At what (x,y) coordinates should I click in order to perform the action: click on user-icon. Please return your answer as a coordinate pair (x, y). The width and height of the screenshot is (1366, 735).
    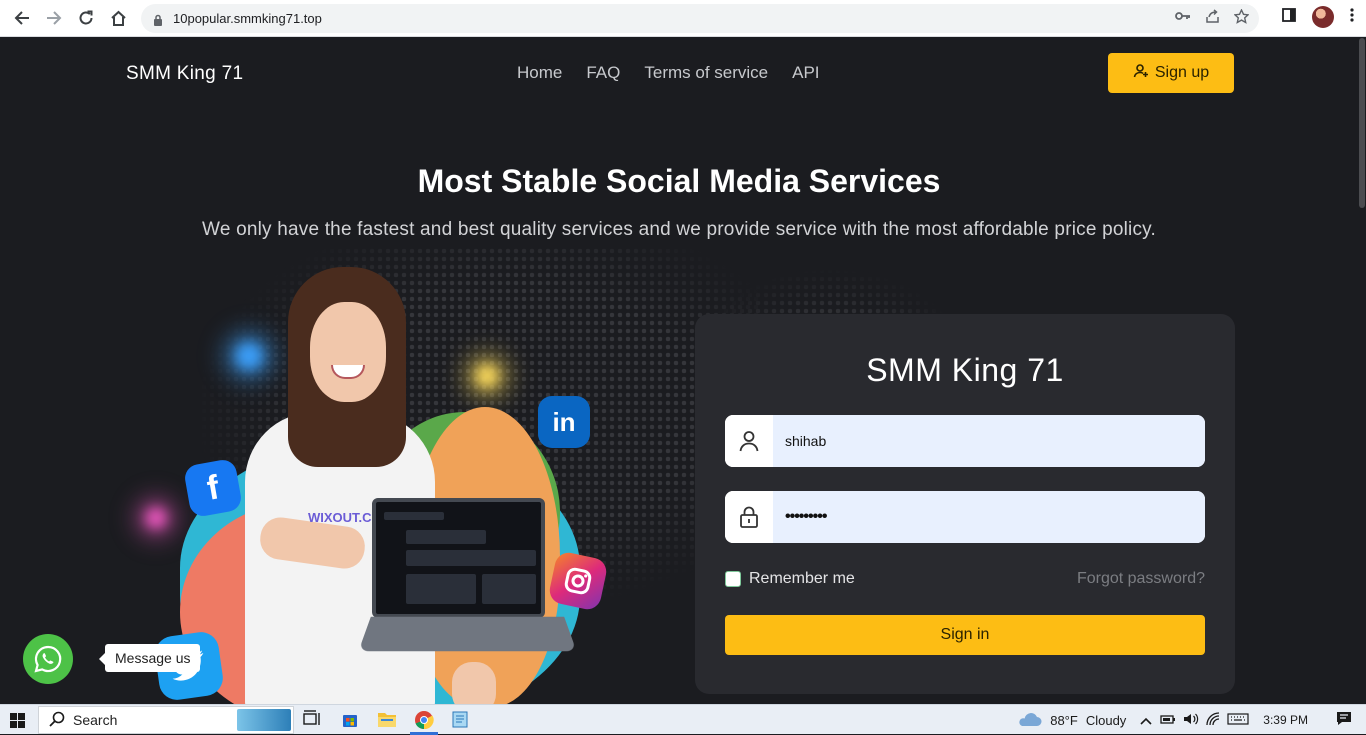
    Looking at the image, I should click on (749, 441).